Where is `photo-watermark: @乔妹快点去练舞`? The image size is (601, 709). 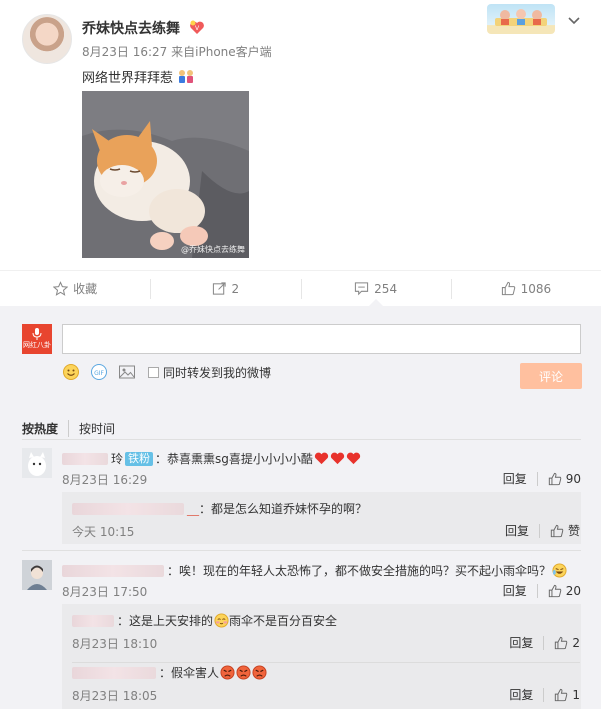
photo-watermark: @乔妹快点去练舞 is located at coordinates (213, 249).